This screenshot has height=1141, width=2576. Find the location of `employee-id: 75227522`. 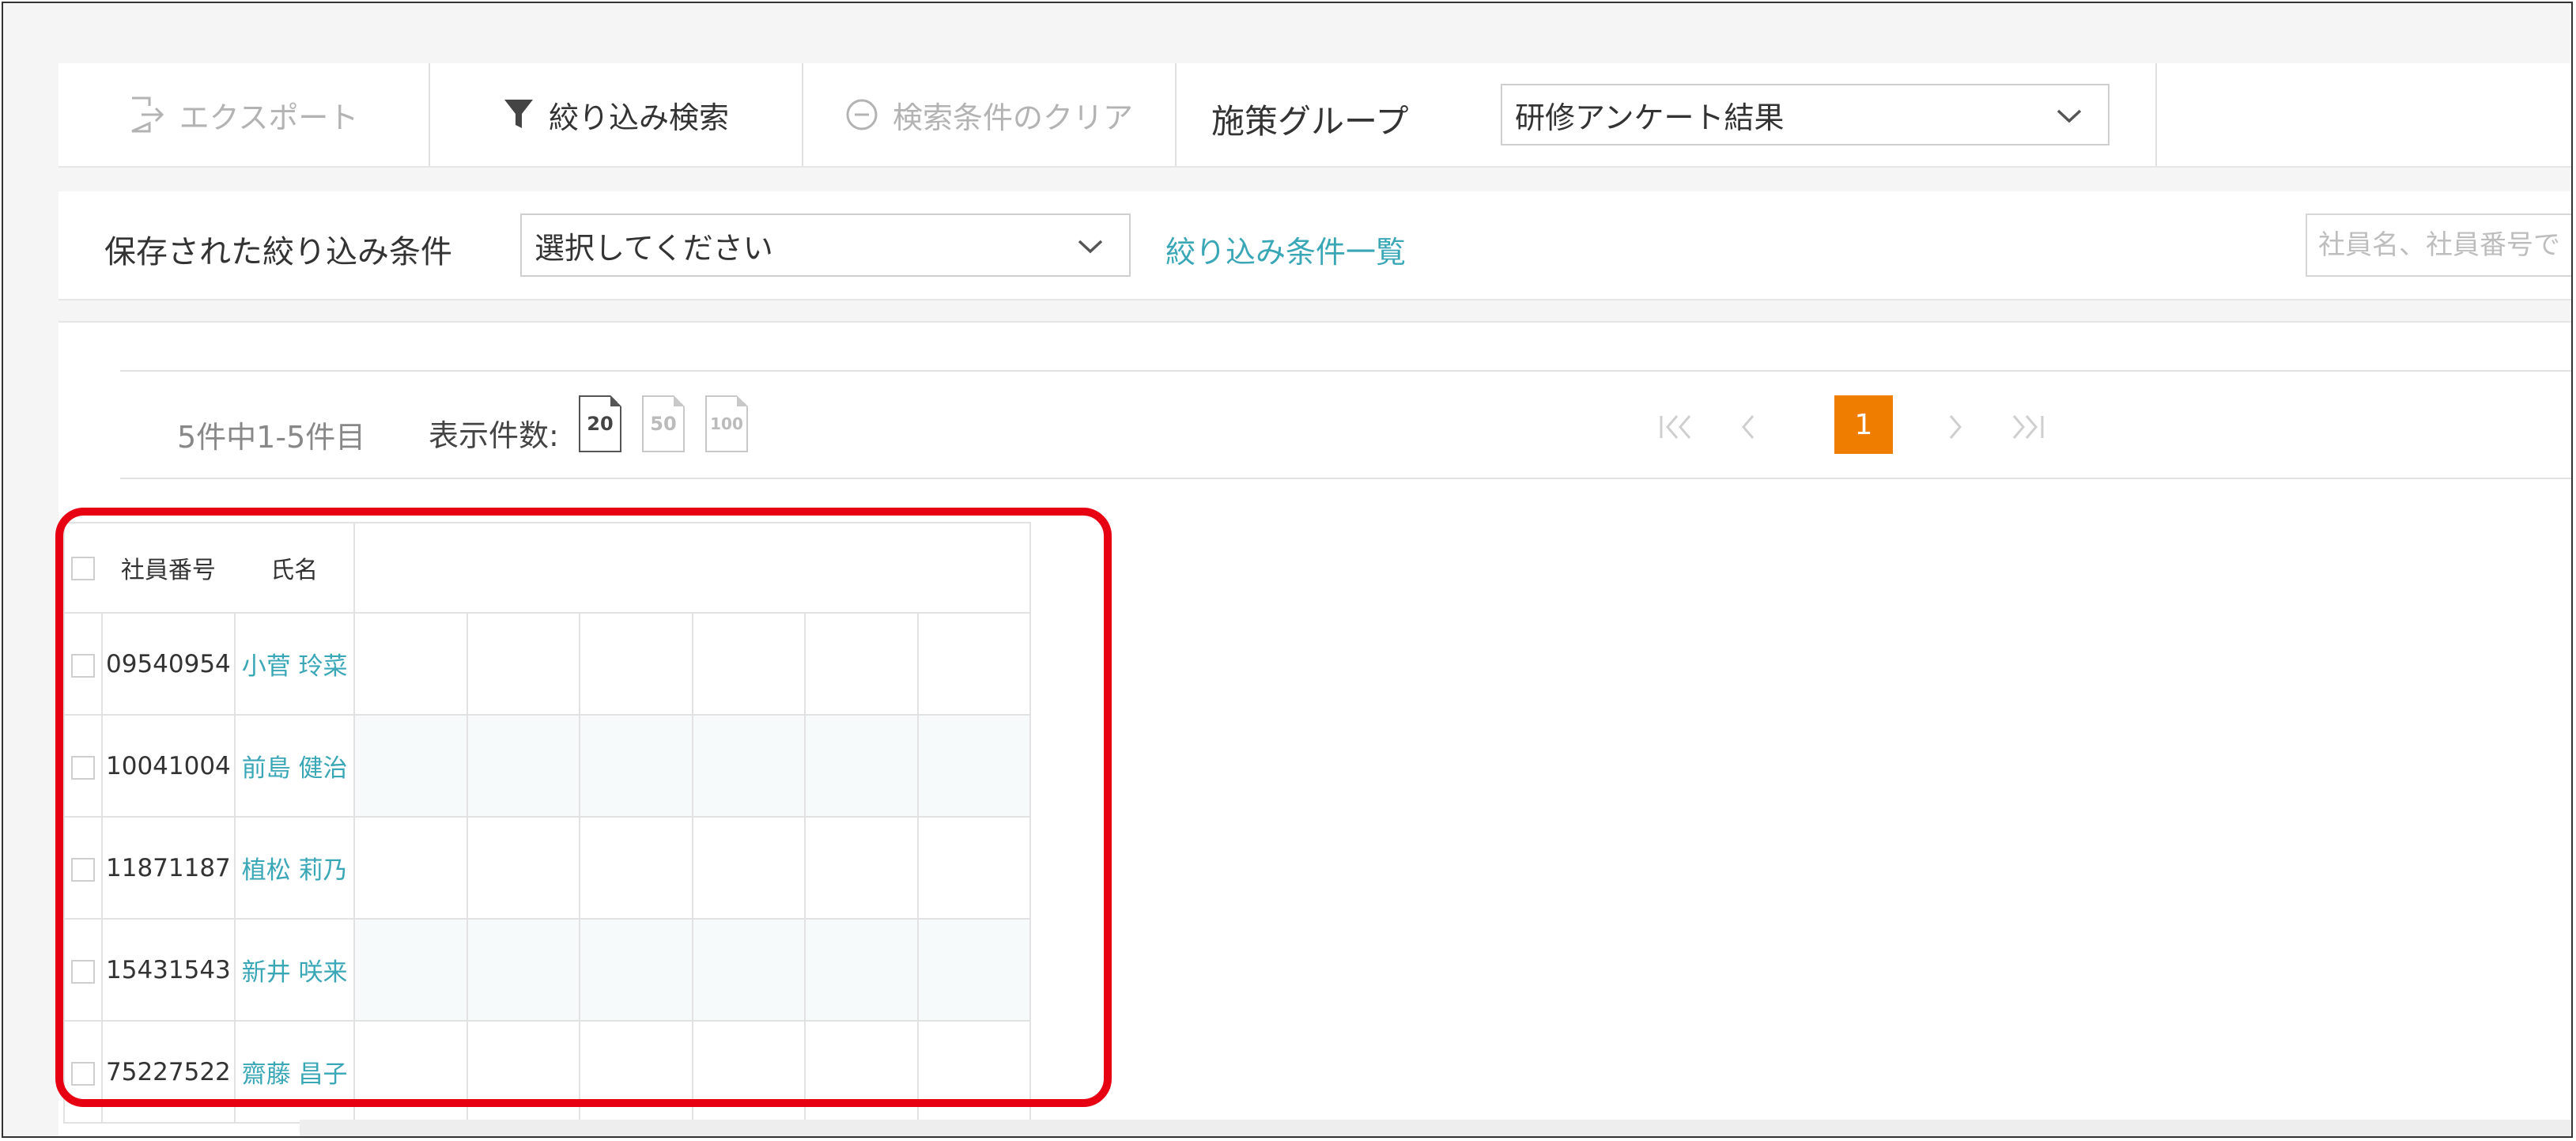

employee-id: 75227522 is located at coordinates (168, 1072).